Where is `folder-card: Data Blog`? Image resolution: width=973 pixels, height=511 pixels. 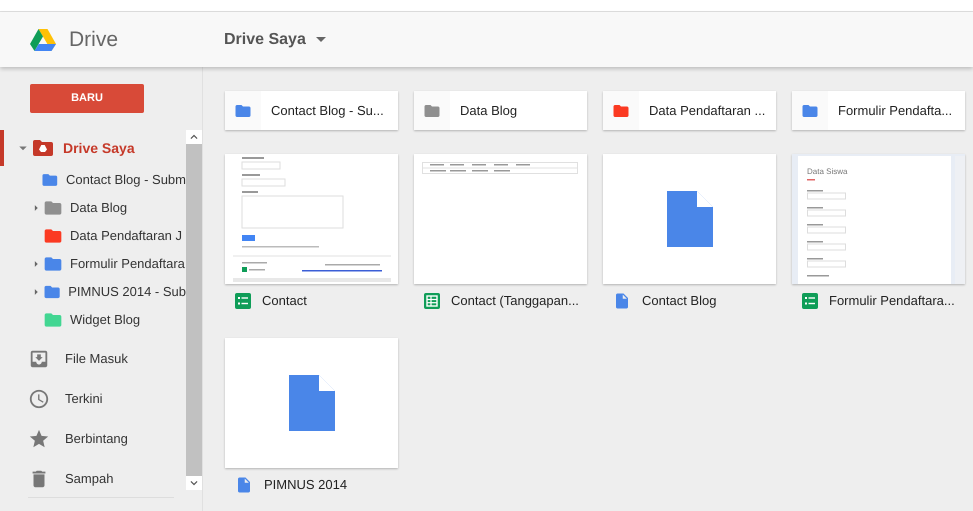
folder-card: Data Blog is located at coordinates (500, 110).